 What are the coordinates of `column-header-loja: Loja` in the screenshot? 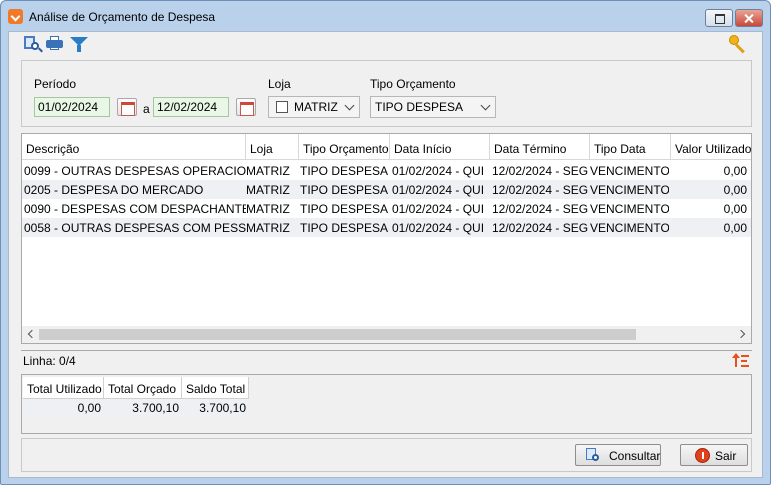 It's located at (272, 147).